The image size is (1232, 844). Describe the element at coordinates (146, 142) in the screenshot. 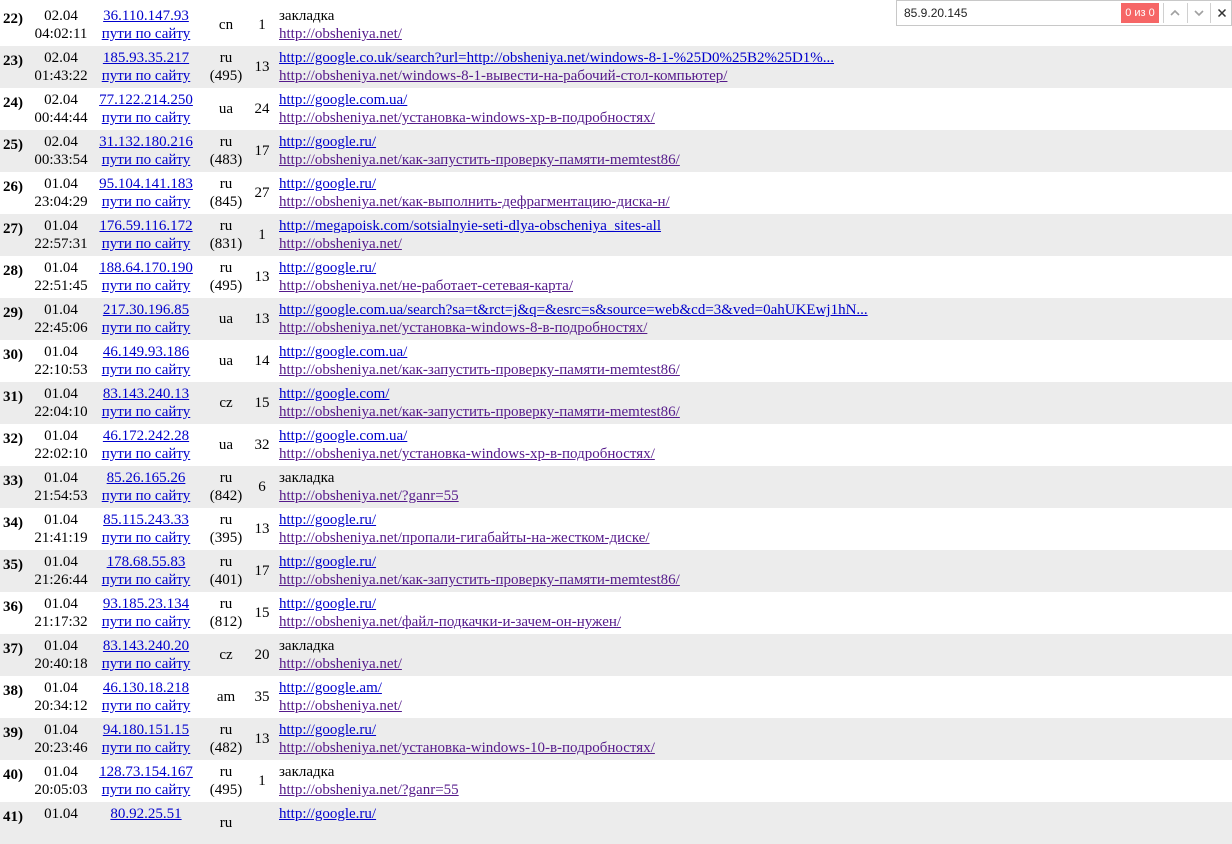

I see `ip-link: 31.132.180.216` at that location.